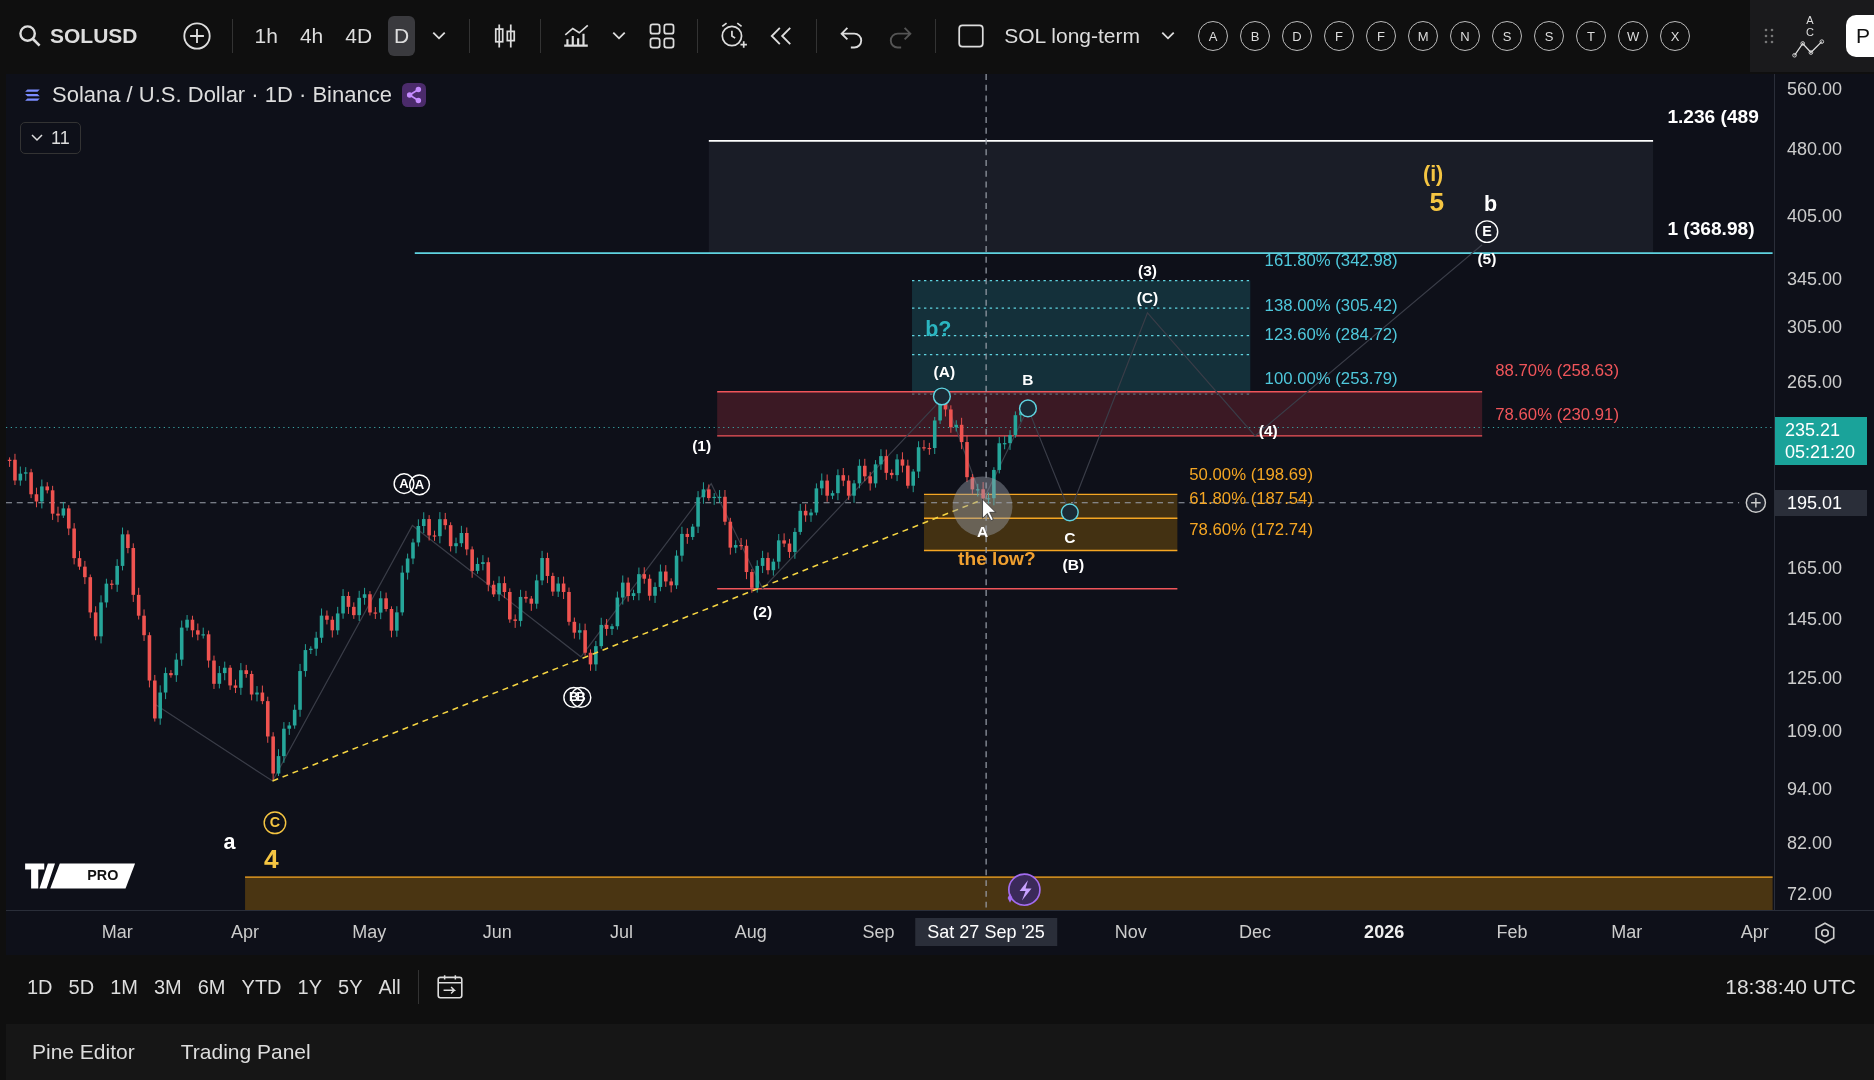  Describe the element at coordinates (1147, 297) in the screenshot. I see `wave-label: (C)` at that location.